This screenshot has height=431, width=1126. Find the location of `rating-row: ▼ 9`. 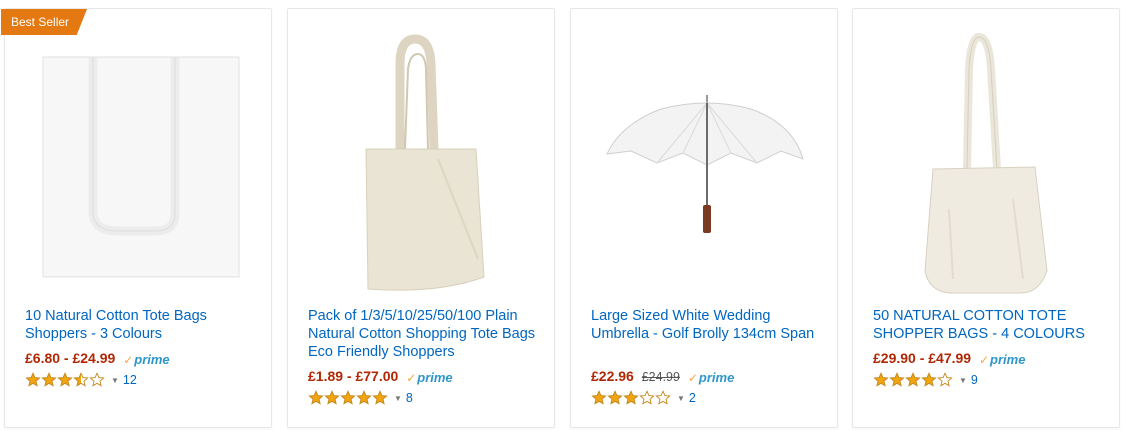

rating-row: ▼ 9 is located at coordinates (925, 380).